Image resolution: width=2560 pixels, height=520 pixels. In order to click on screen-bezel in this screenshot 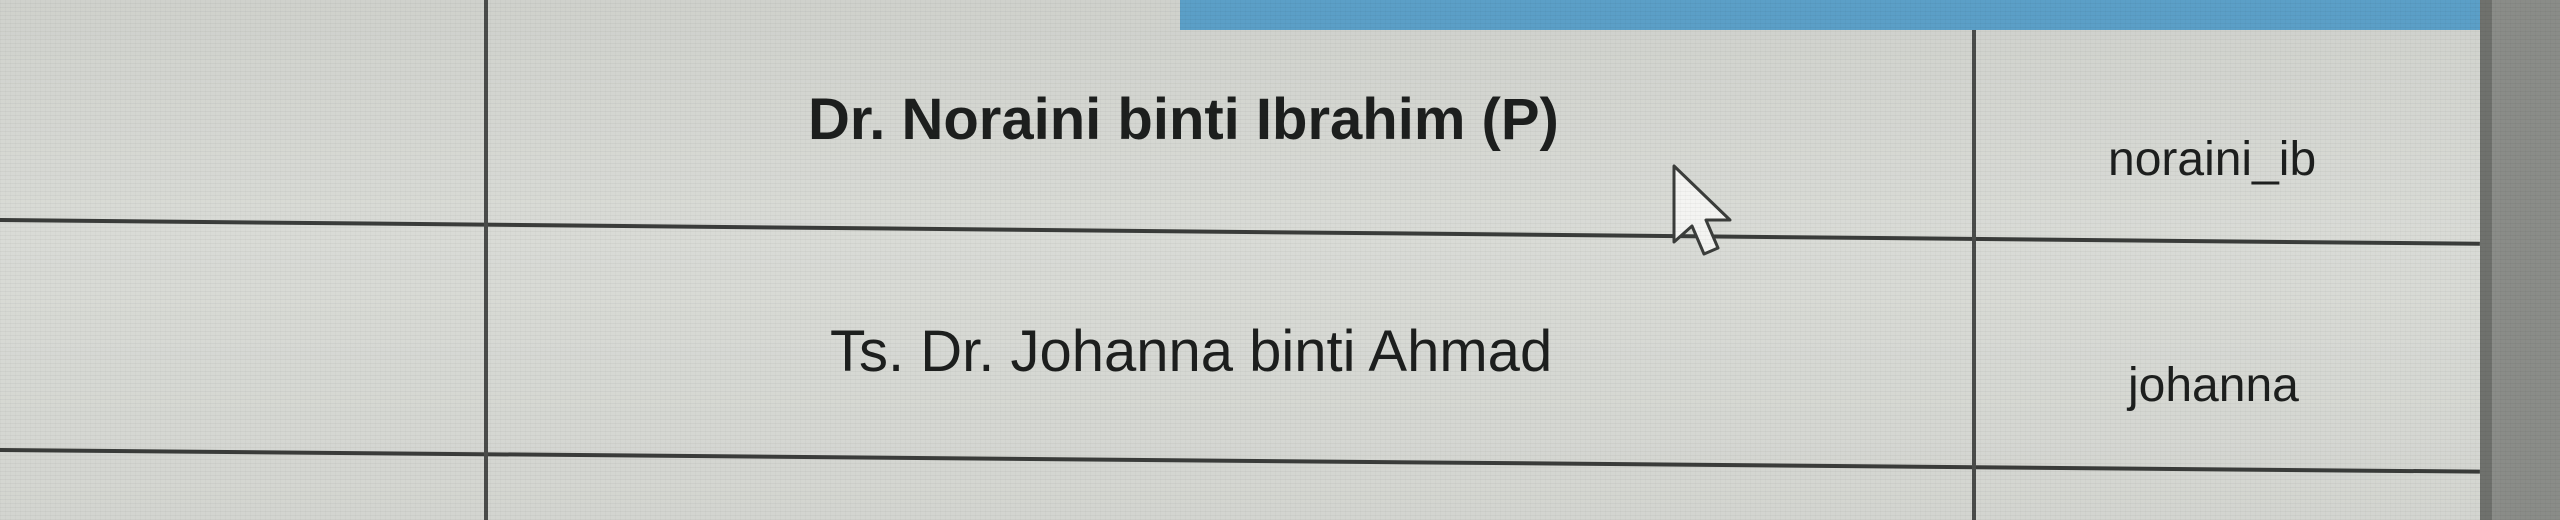, I will do `click(2520, 260)`.